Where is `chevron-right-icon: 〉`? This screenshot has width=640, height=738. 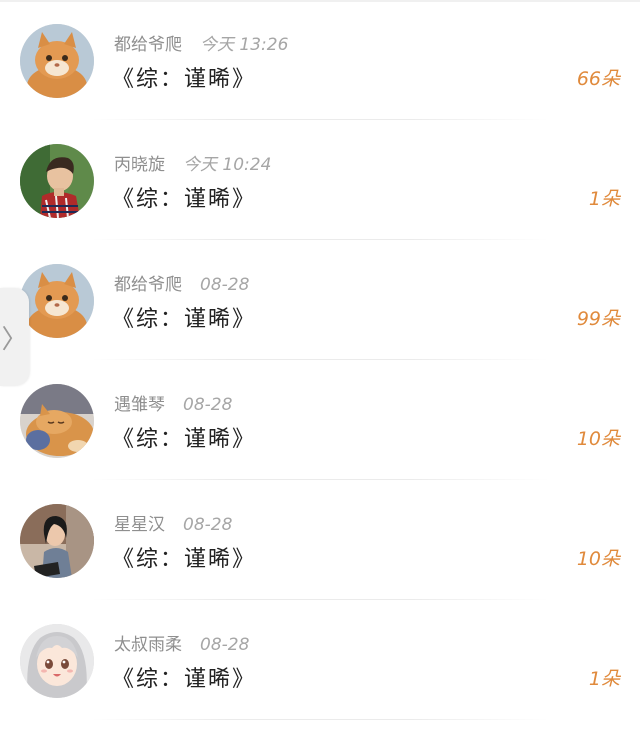
chevron-right-icon: 〉 is located at coordinates (14, 339).